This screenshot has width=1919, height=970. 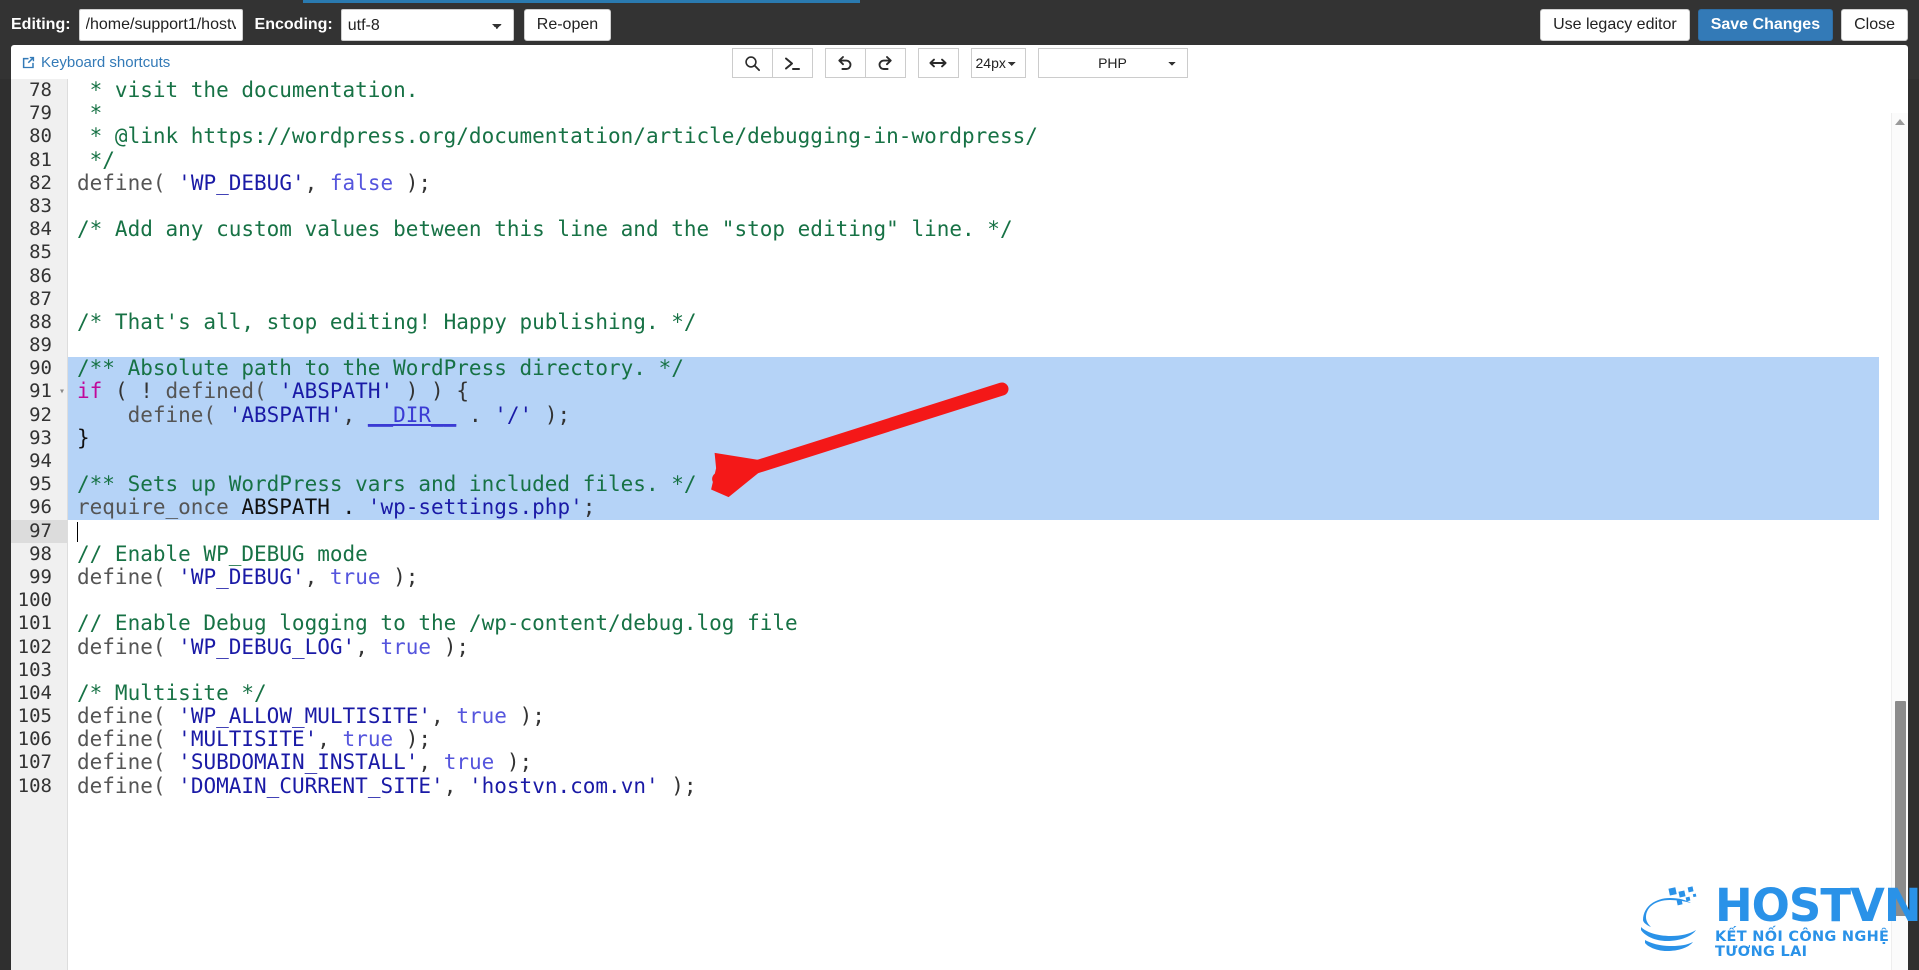 I want to click on code-token: true, so click(x=469, y=762).